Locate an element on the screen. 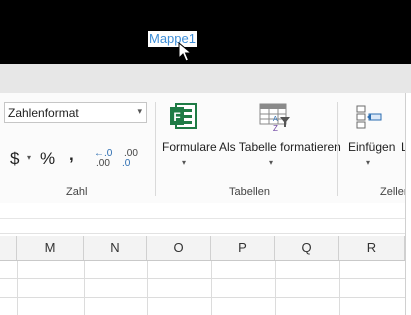  formula-bar-divider is located at coordinates (205, 218).